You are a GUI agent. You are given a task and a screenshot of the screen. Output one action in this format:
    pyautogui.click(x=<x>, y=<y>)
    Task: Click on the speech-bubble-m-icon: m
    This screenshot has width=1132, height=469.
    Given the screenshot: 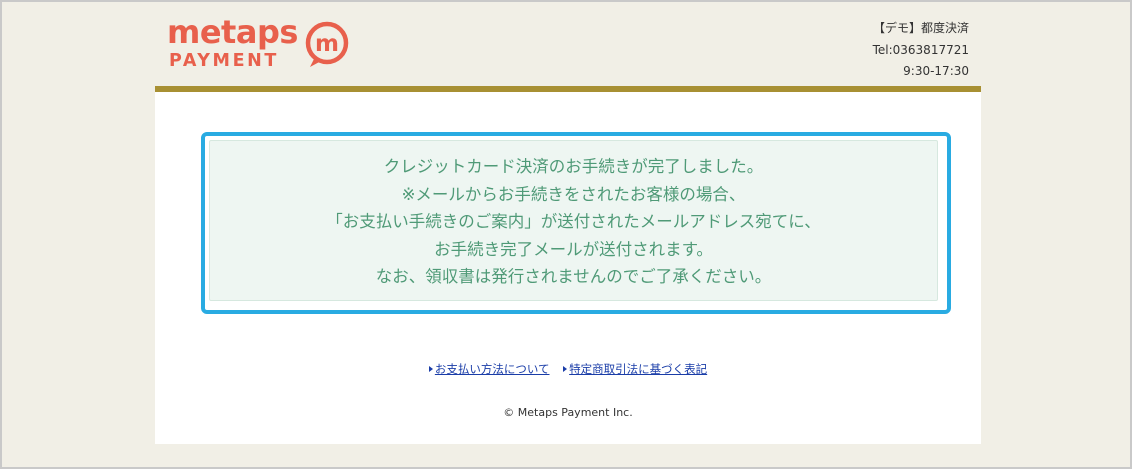 What is the action you would take?
    pyautogui.click(x=327, y=44)
    